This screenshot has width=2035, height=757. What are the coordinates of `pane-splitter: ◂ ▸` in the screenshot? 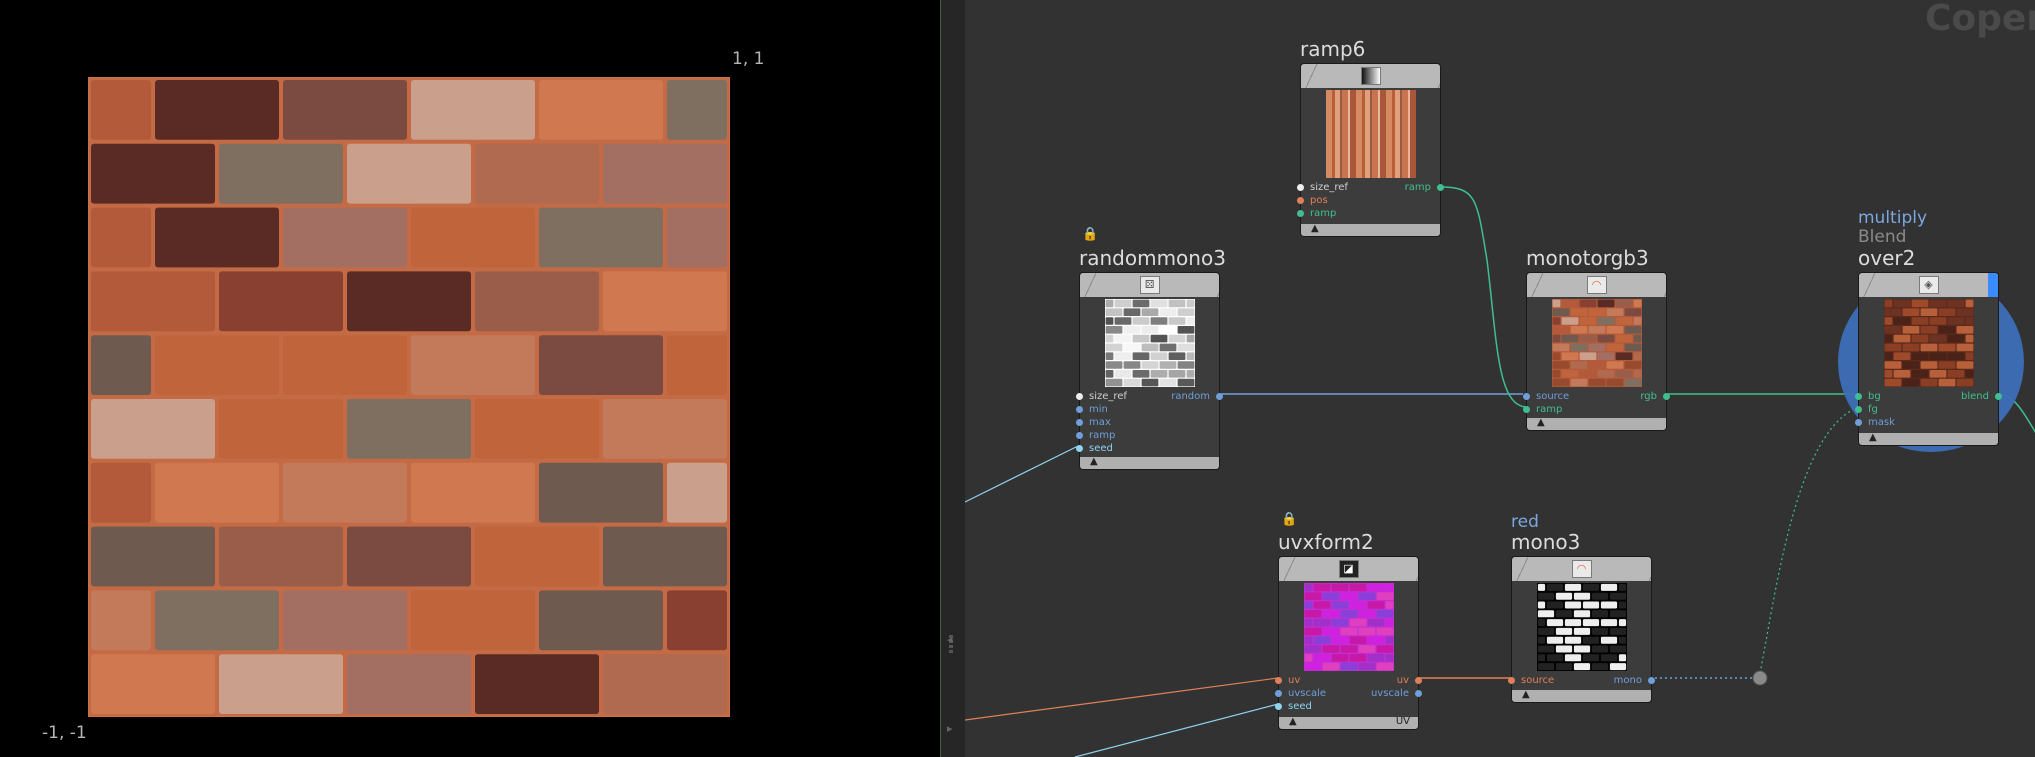 It's located at (953, 378).